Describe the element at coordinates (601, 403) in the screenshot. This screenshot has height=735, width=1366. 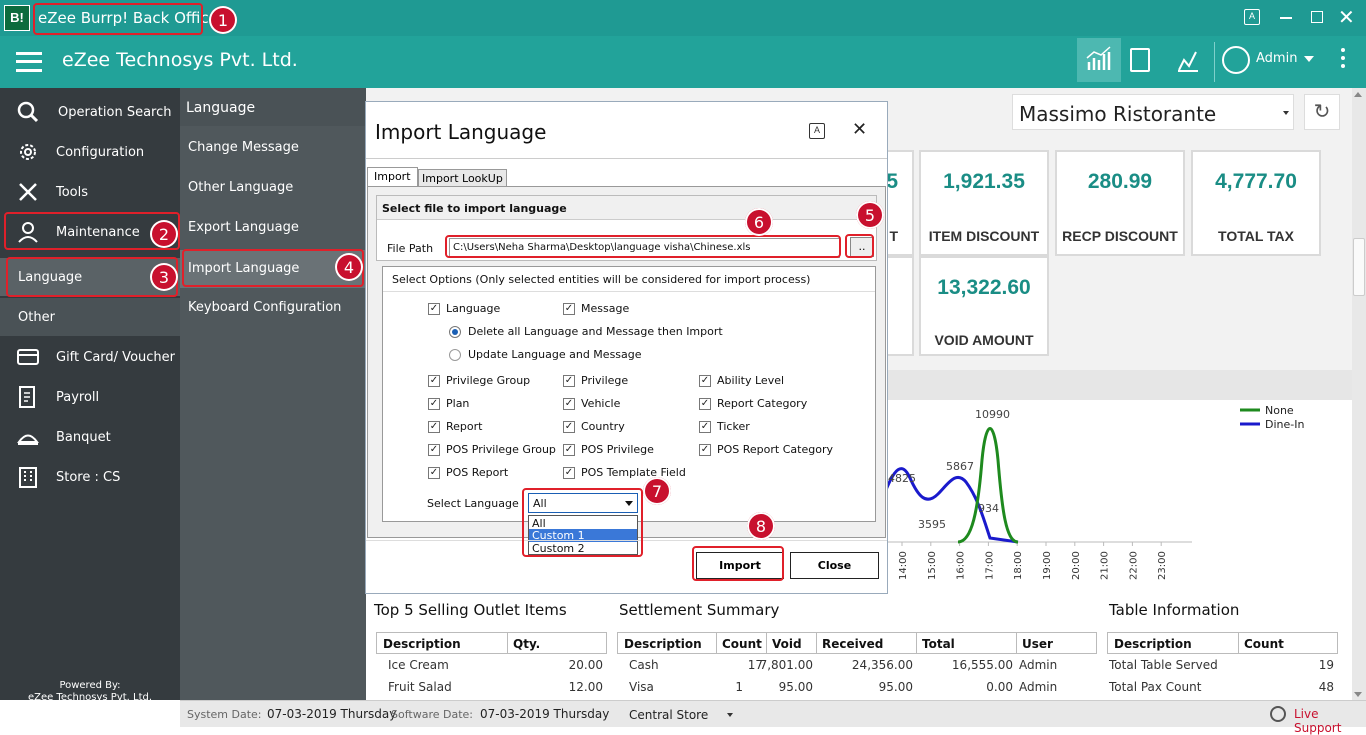
I see `checkbox-label: Vehicle` at that location.